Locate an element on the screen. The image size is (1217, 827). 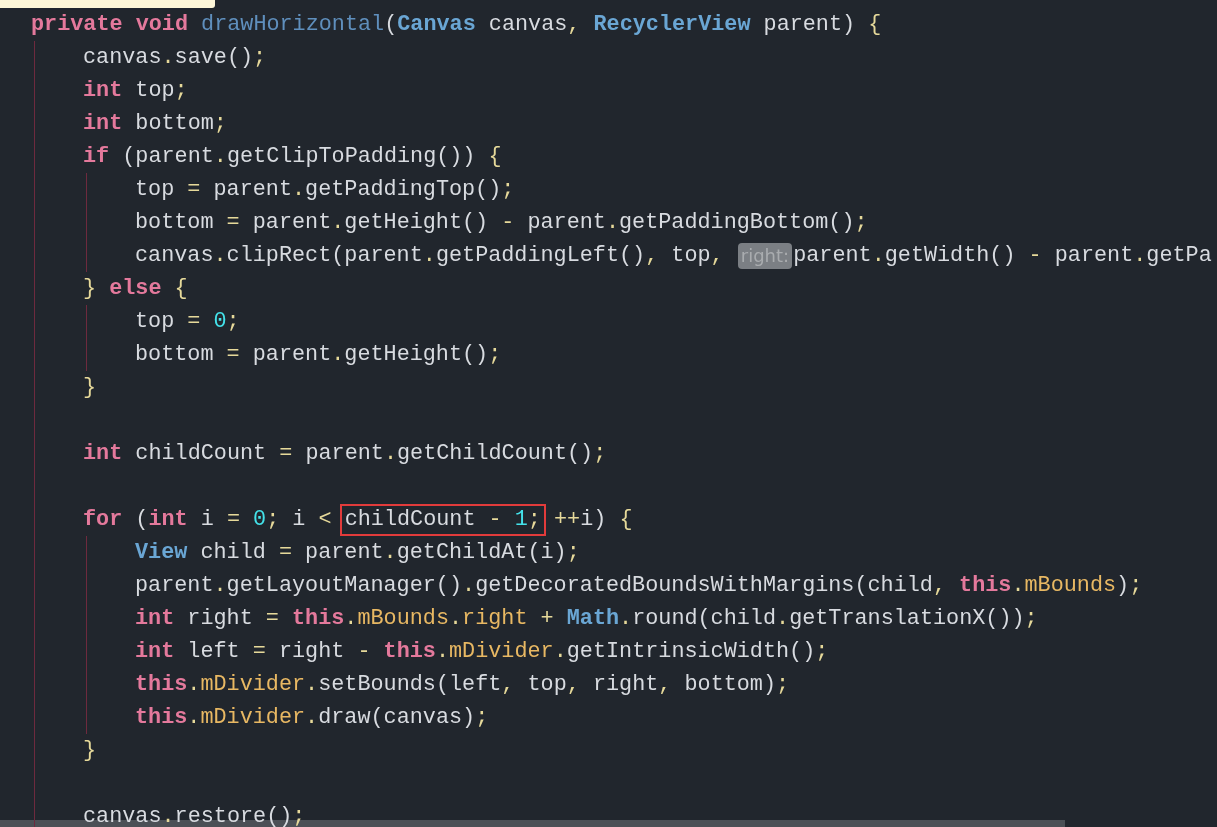
code-text: ++i) { is located at coordinates (593, 520).